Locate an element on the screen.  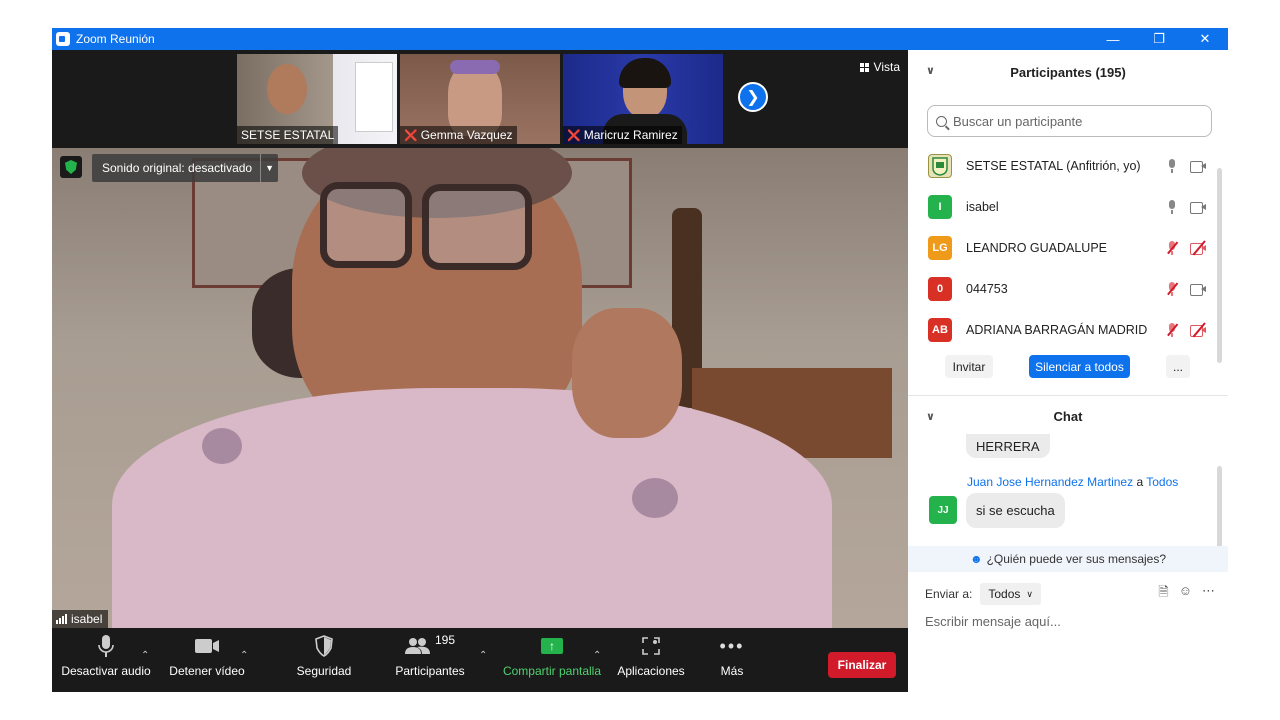
thumbnail-tile: SETSE ESTATAL is located at coordinates (317, 99).